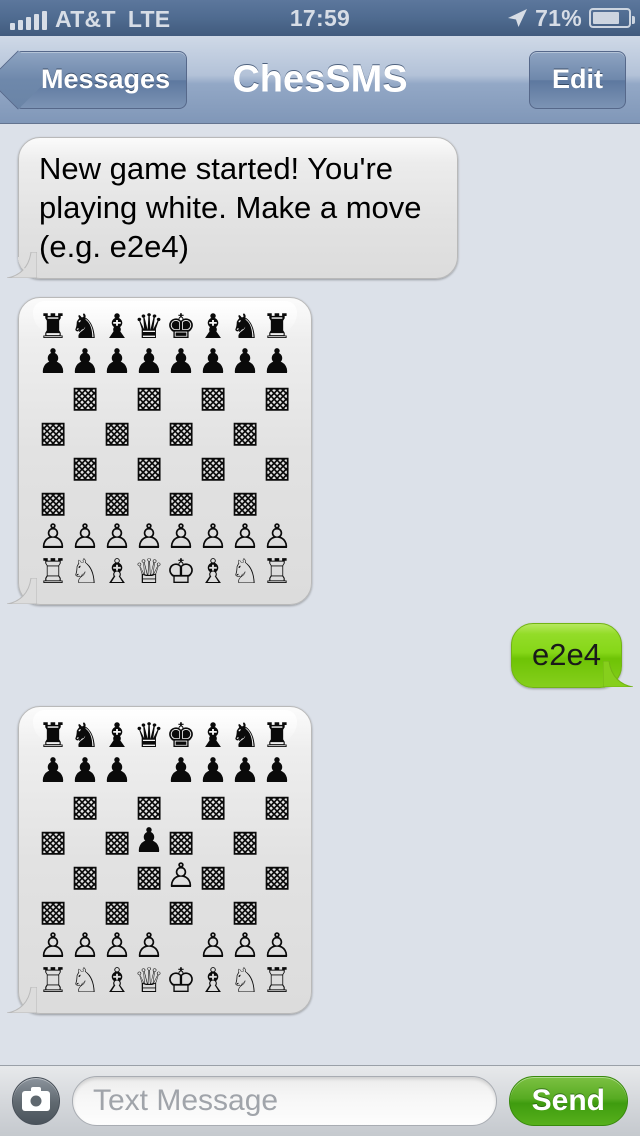  I want to click on chess-rank-row: ♖ ♘ ♗ ♕ ♔ ♗ ♘ ♖, so click(165, 981).